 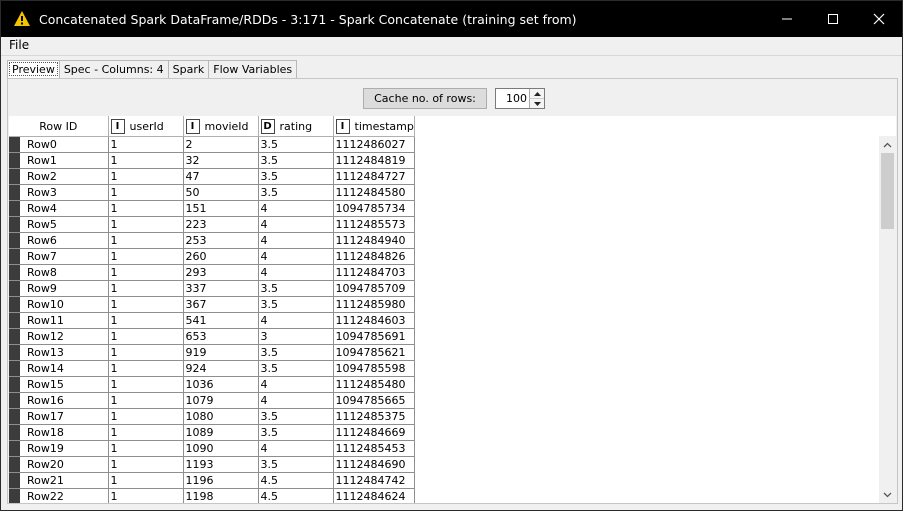 What do you see at coordinates (536, 103) in the screenshot?
I see `spinner-down-button` at bounding box center [536, 103].